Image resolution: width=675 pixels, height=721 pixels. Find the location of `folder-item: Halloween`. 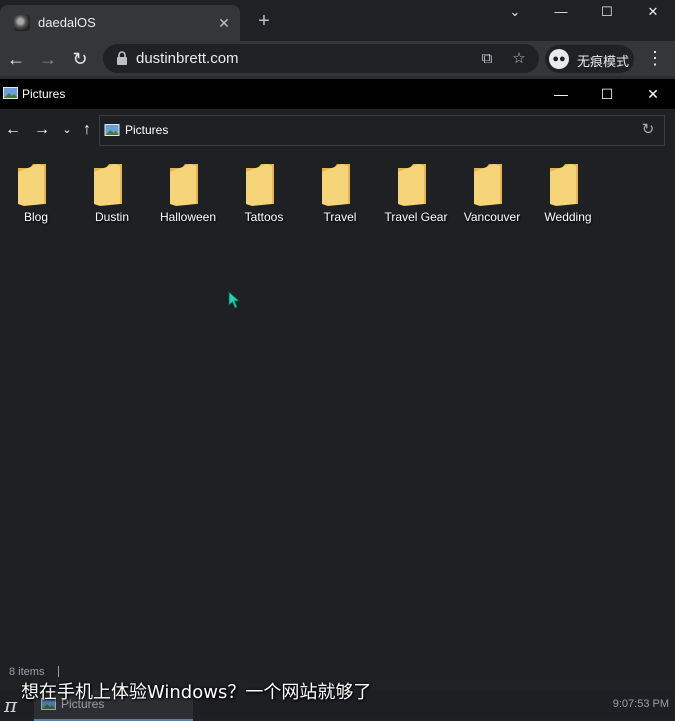

folder-item: Halloween is located at coordinates (188, 196).